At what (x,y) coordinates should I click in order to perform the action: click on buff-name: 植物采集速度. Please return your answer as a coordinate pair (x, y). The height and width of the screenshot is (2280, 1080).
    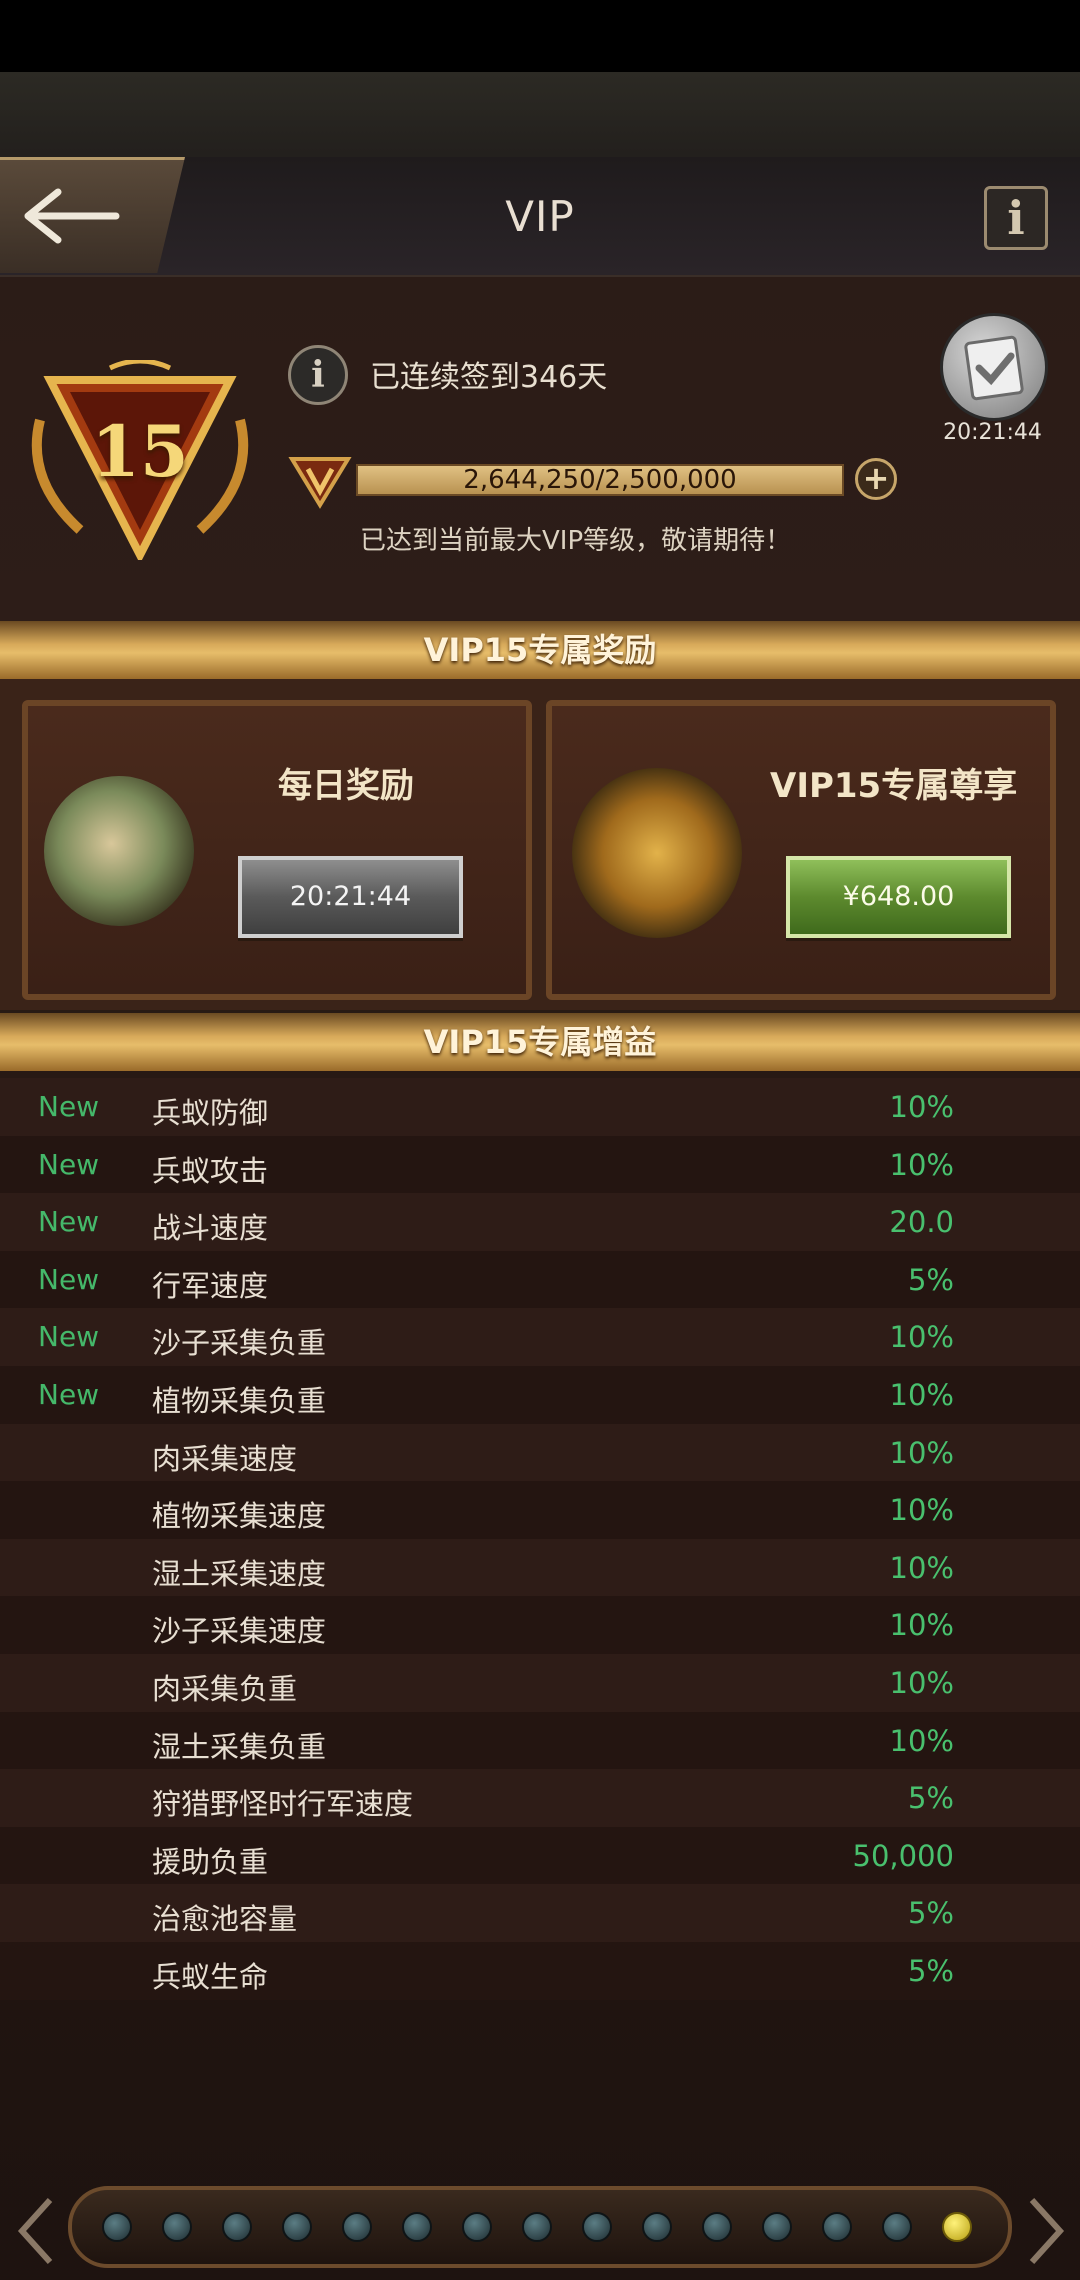
    Looking at the image, I should click on (239, 1516).